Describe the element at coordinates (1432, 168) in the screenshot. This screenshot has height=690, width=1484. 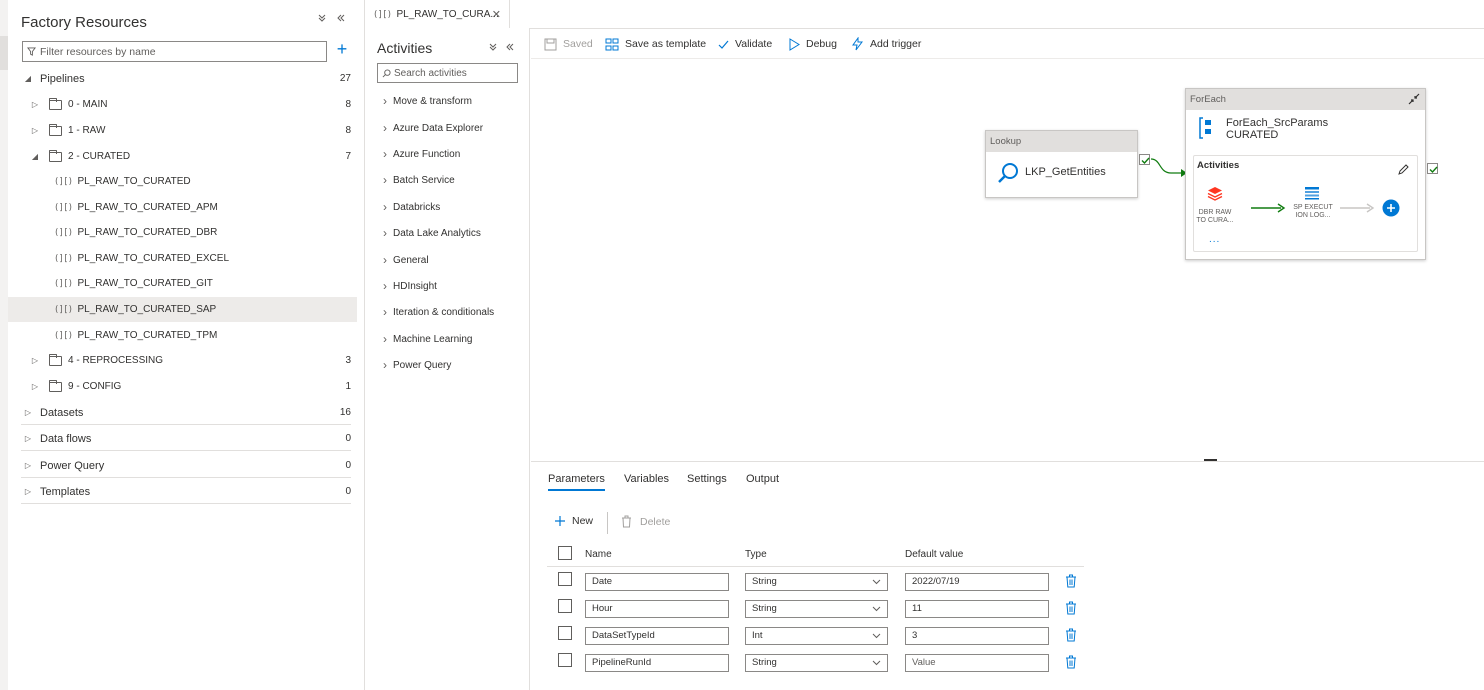
I see `foreach-success-check` at that location.